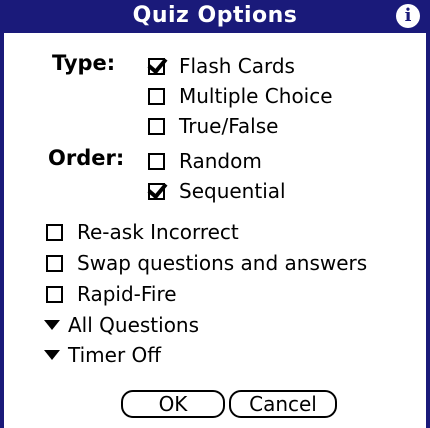  Describe the element at coordinates (156, 191) in the screenshot. I see `sequential-checkbox` at that location.